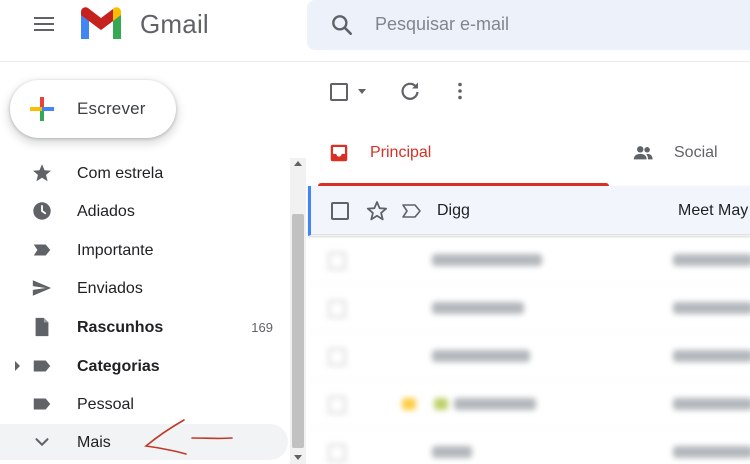 The width and height of the screenshot is (750, 464). I want to click on important-marker-icon, so click(412, 211).